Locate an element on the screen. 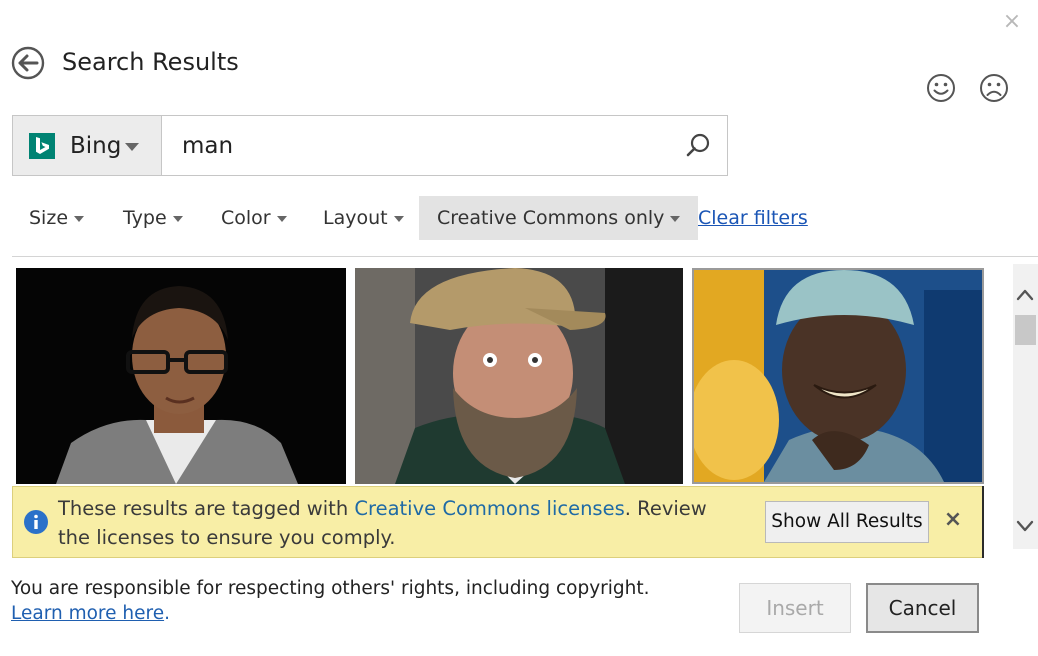  back-button is located at coordinates (28, 63).